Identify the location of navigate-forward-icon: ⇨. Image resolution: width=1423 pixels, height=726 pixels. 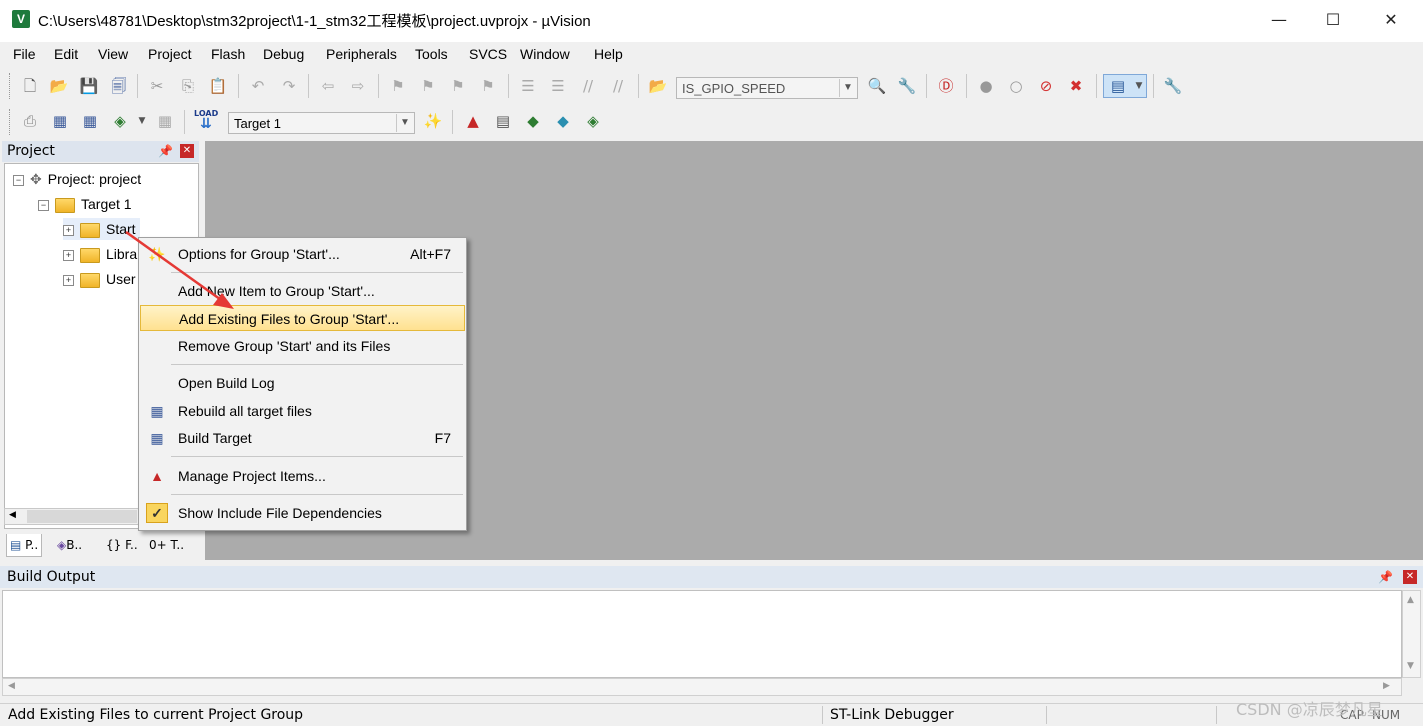
(358, 86).